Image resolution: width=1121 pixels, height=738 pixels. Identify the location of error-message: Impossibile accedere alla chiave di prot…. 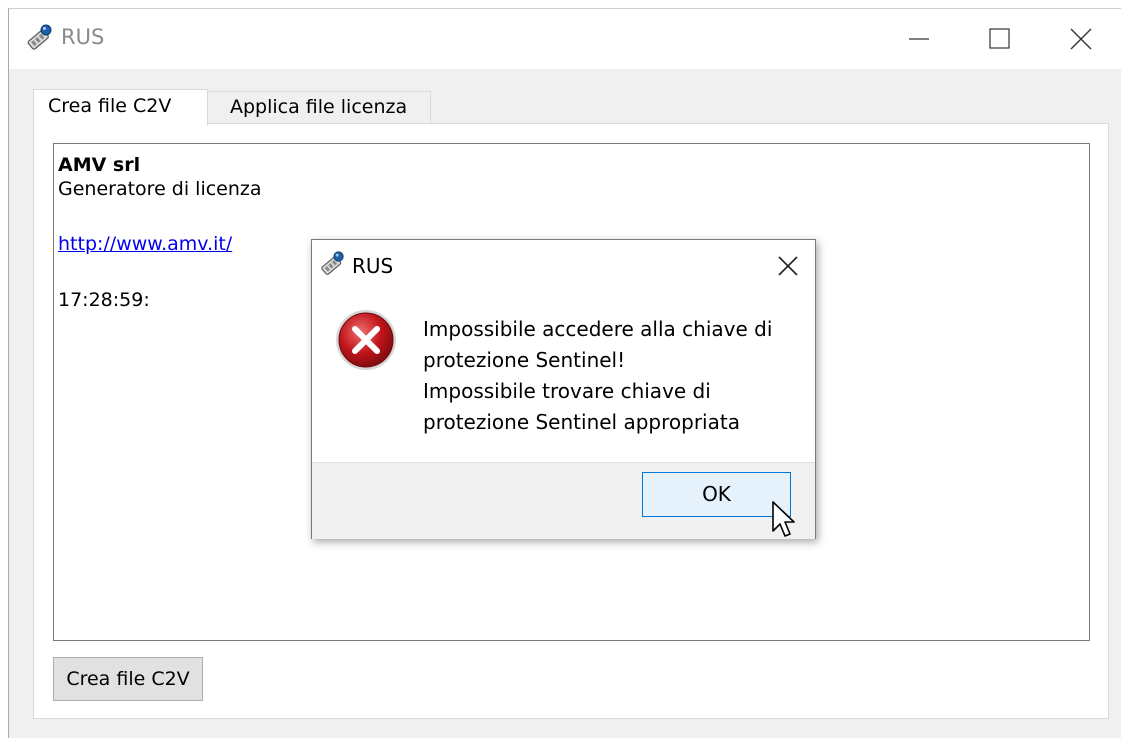
(615, 376).